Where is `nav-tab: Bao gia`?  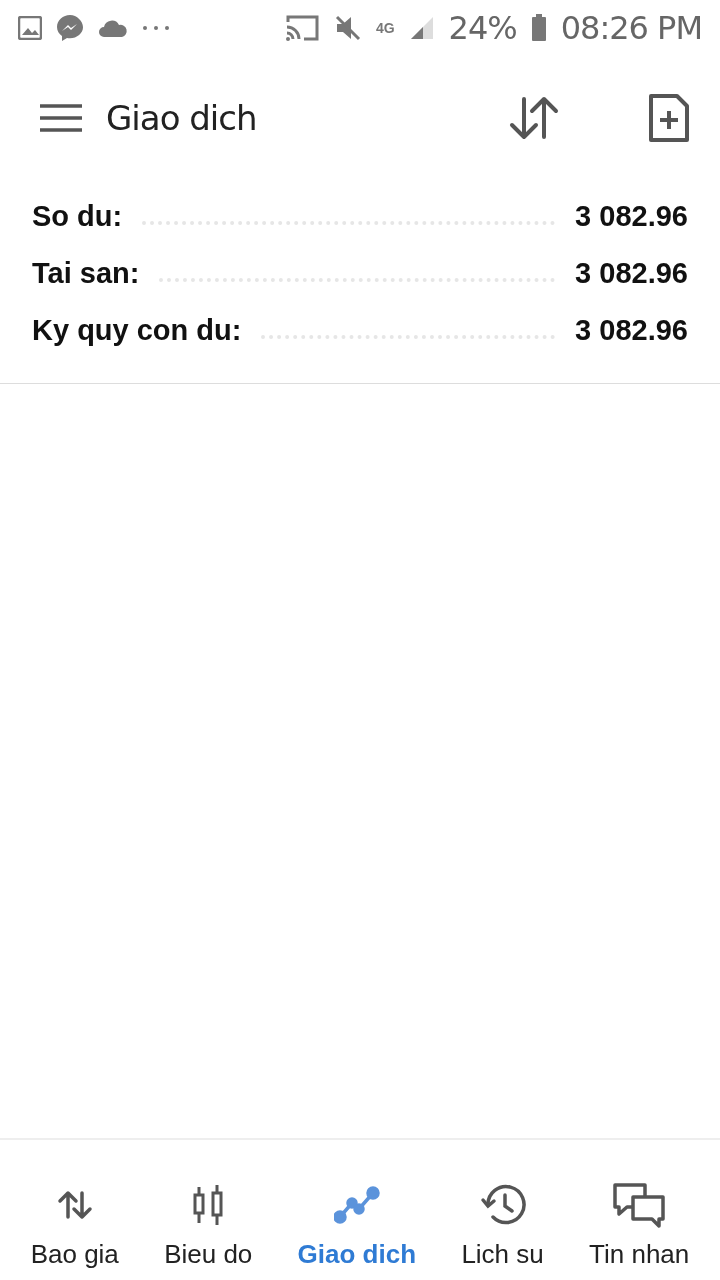
nav-tab: Bao gia is located at coordinates (74, 1210).